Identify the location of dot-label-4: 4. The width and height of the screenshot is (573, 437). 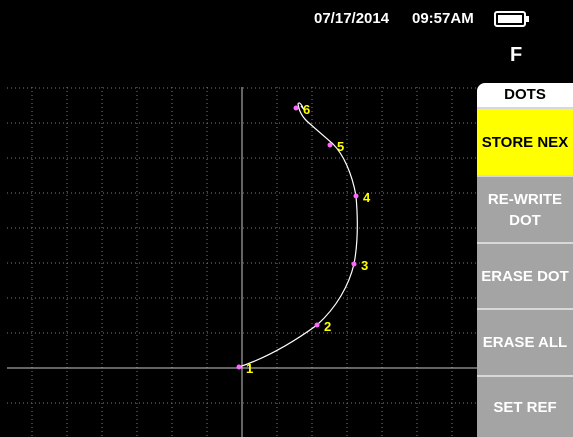
(367, 197).